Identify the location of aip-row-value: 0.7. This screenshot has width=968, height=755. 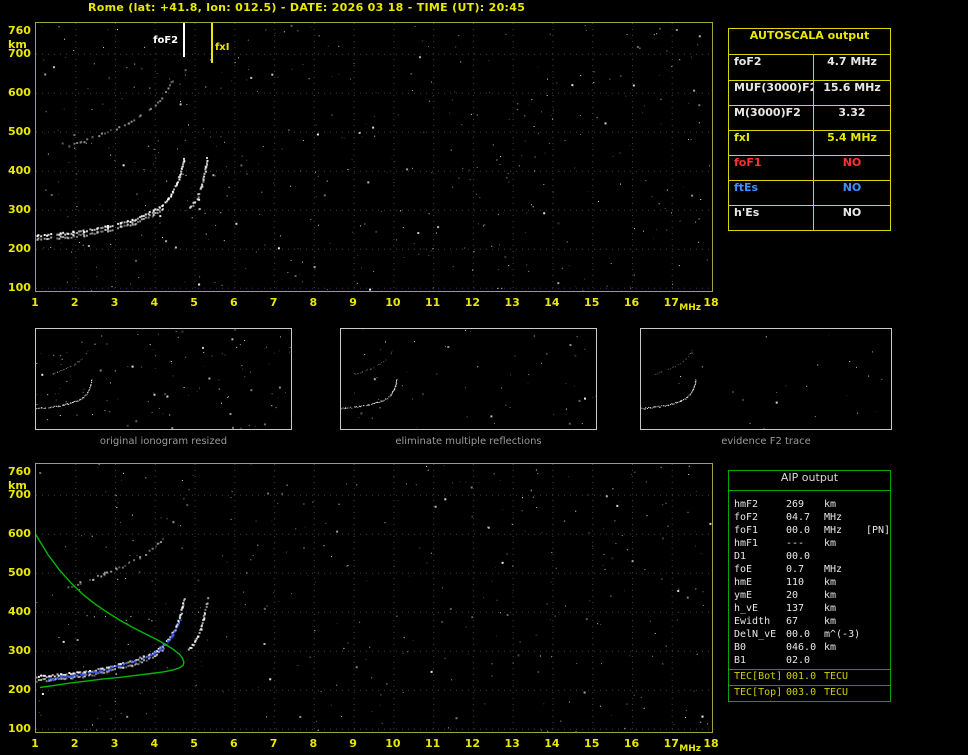
(795, 569).